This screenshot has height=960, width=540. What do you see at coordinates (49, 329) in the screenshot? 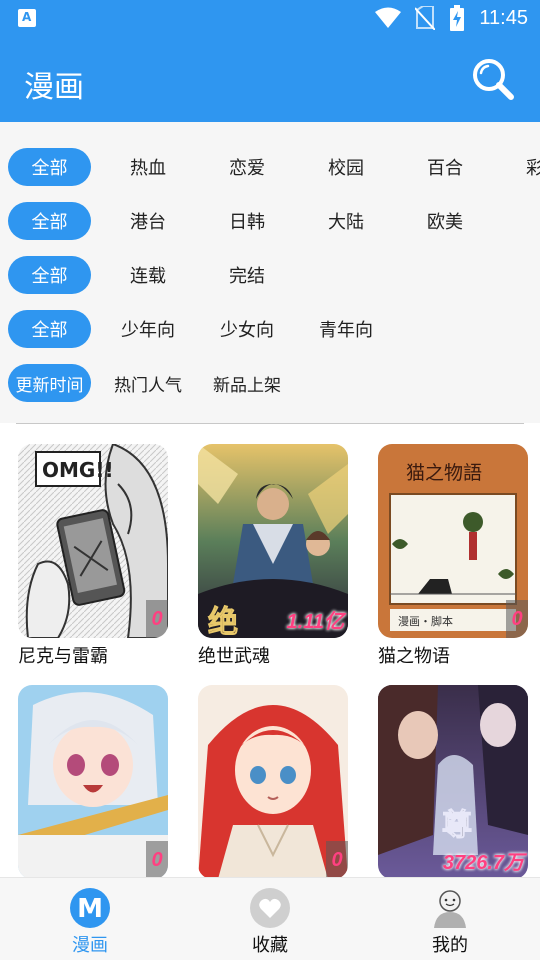
I see `audience-chip-all: 全部` at bounding box center [49, 329].